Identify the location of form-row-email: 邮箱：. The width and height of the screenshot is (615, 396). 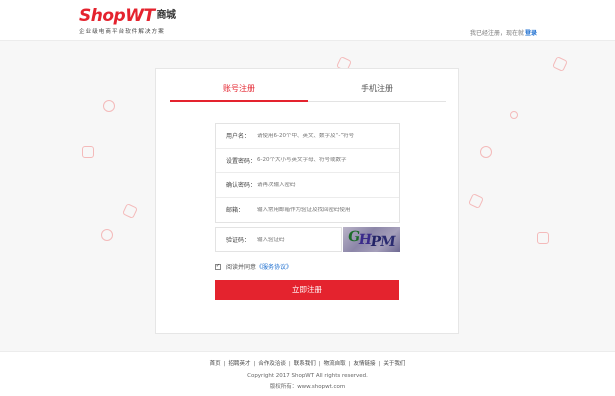
(307, 210).